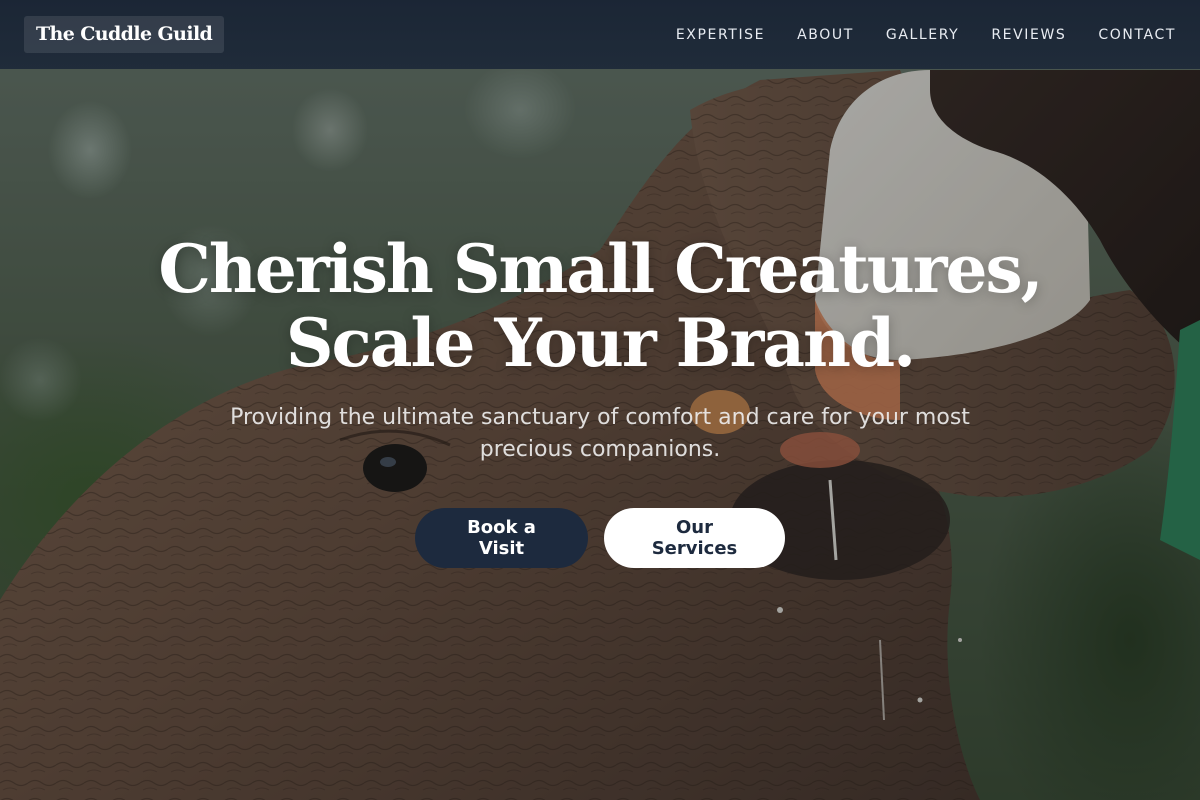 The image size is (1200, 800). I want to click on nav-link-gallery: GALLERY, so click(922, 35).